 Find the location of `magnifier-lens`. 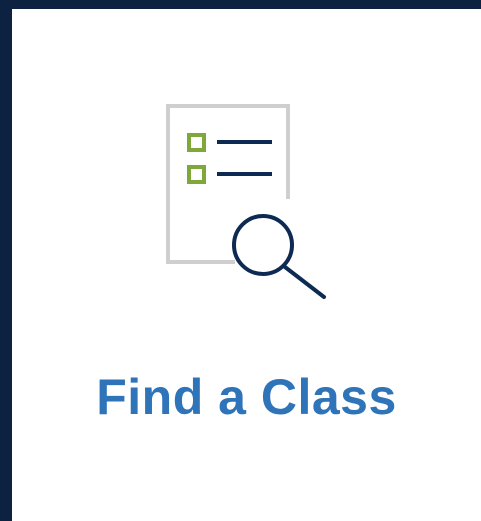

magnifier-lens is located at coordinates (263, 245).